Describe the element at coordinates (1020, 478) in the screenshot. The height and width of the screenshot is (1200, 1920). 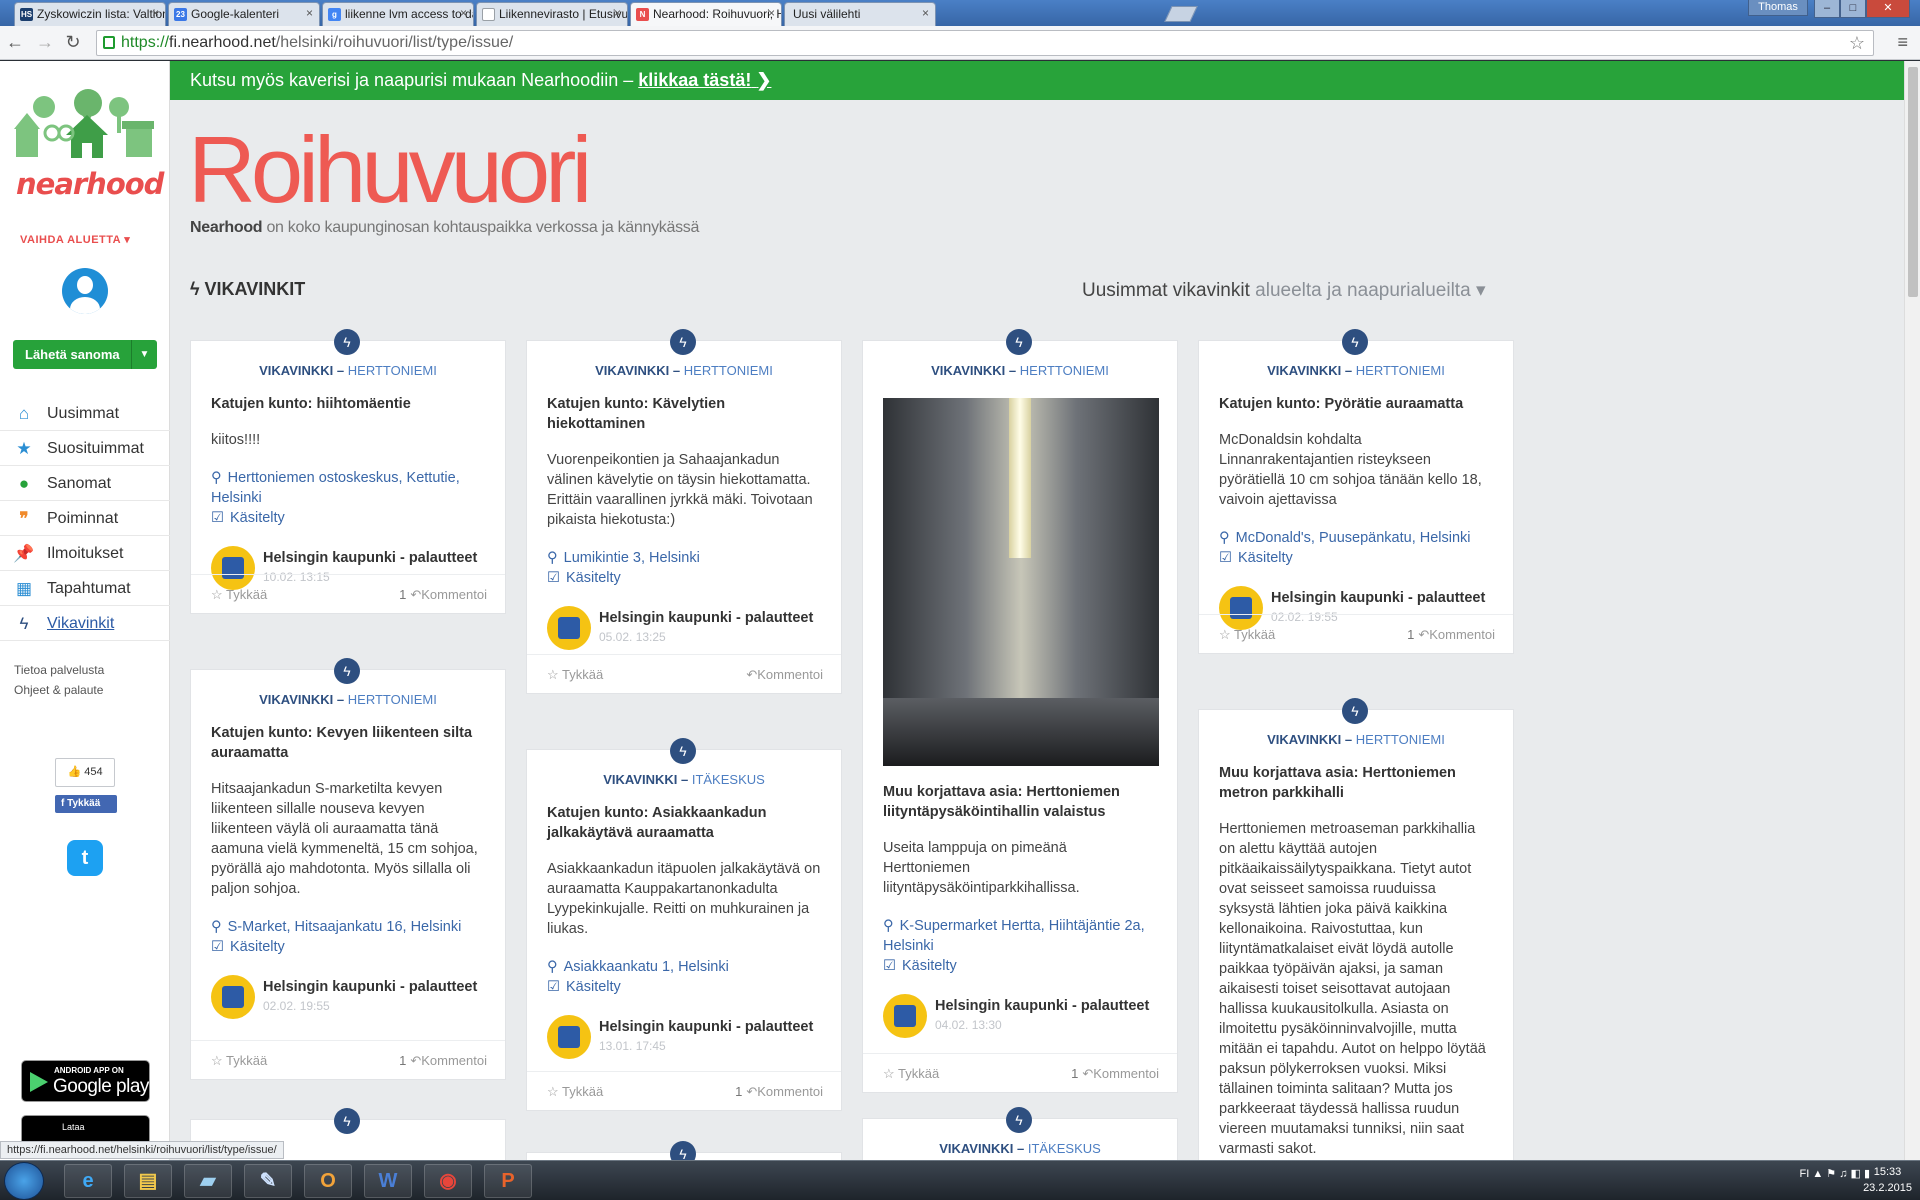
I see `ceiling-lamp` at that location.